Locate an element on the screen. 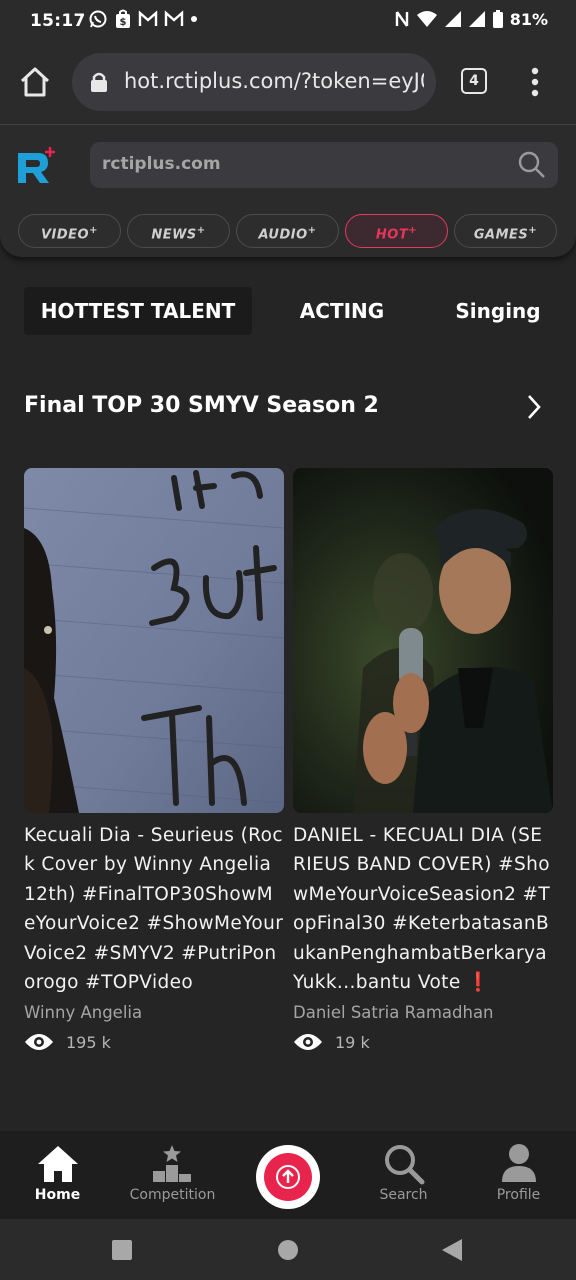 The image size is (576, 1280). browser-toolbar: hot.rctiplus.com/?token=eyJ0 4 is located at coordinates (288, 83).